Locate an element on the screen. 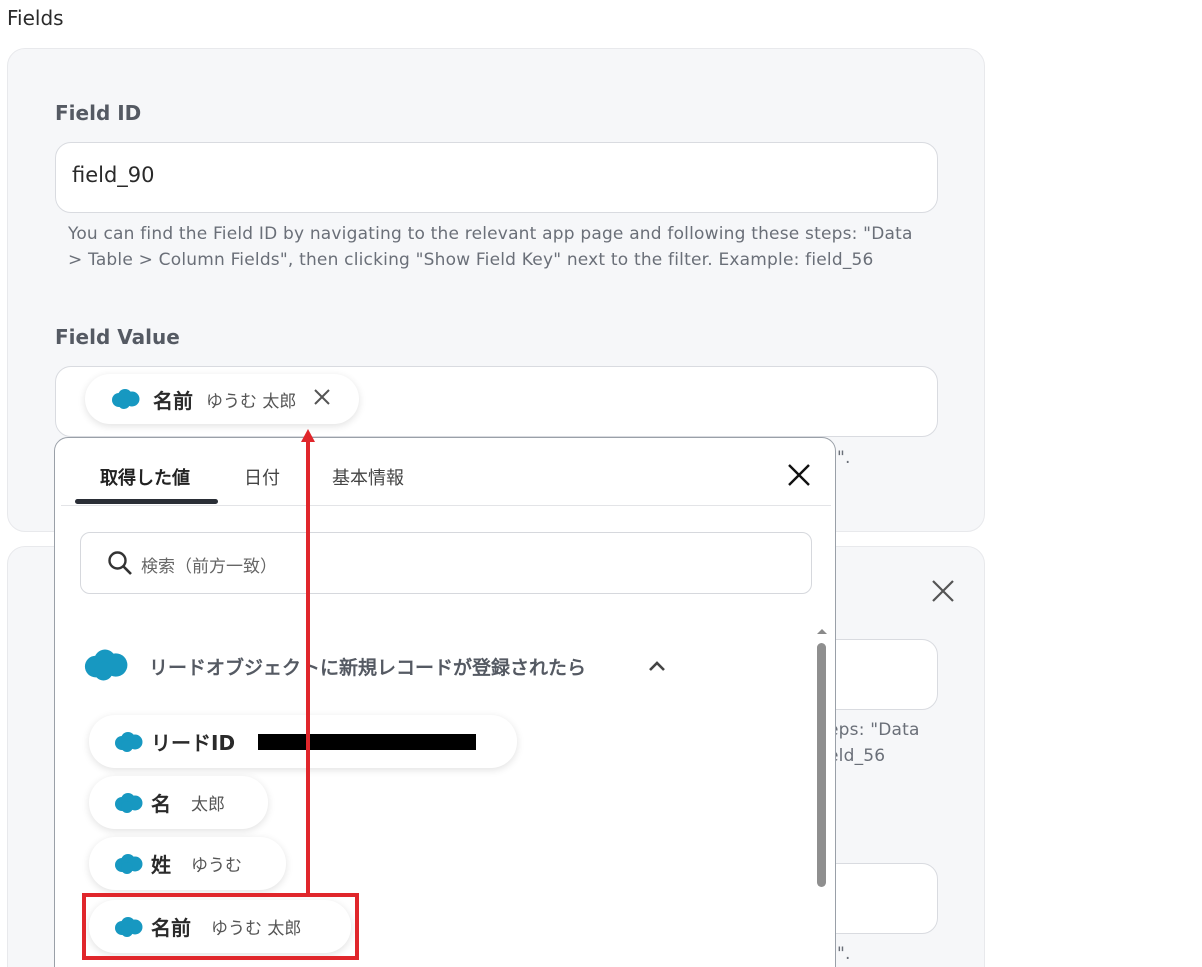 The height and width of the screenshot is (967, 1202). help-fragment-line2: eld_56 is located at coordinates (857, 756).